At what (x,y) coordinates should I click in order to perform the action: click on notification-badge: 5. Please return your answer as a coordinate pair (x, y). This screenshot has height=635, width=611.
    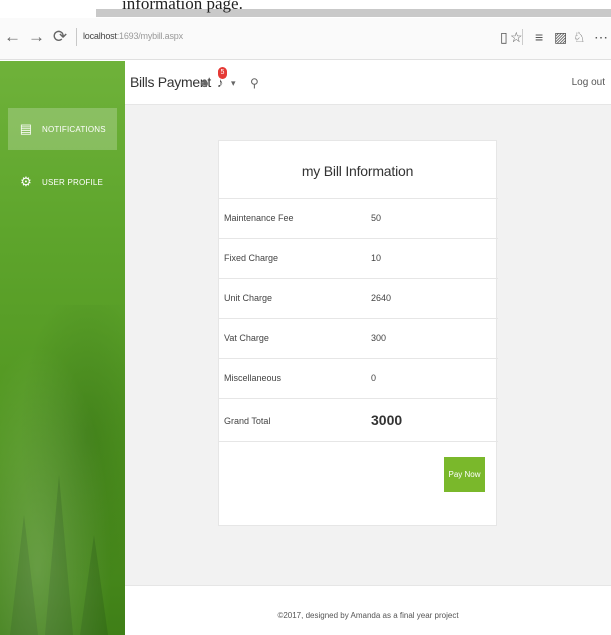
    Looking at the image, I should click on (222, 73).